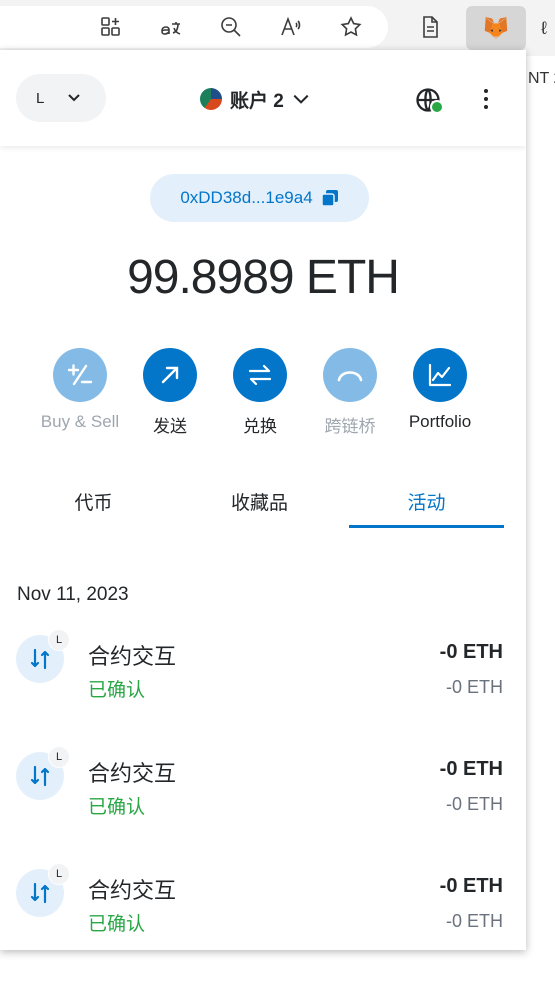  What do you see at coordinates (430, 27) in the screenshot?
I see `collections-icon` at bounding box center [430, 27].